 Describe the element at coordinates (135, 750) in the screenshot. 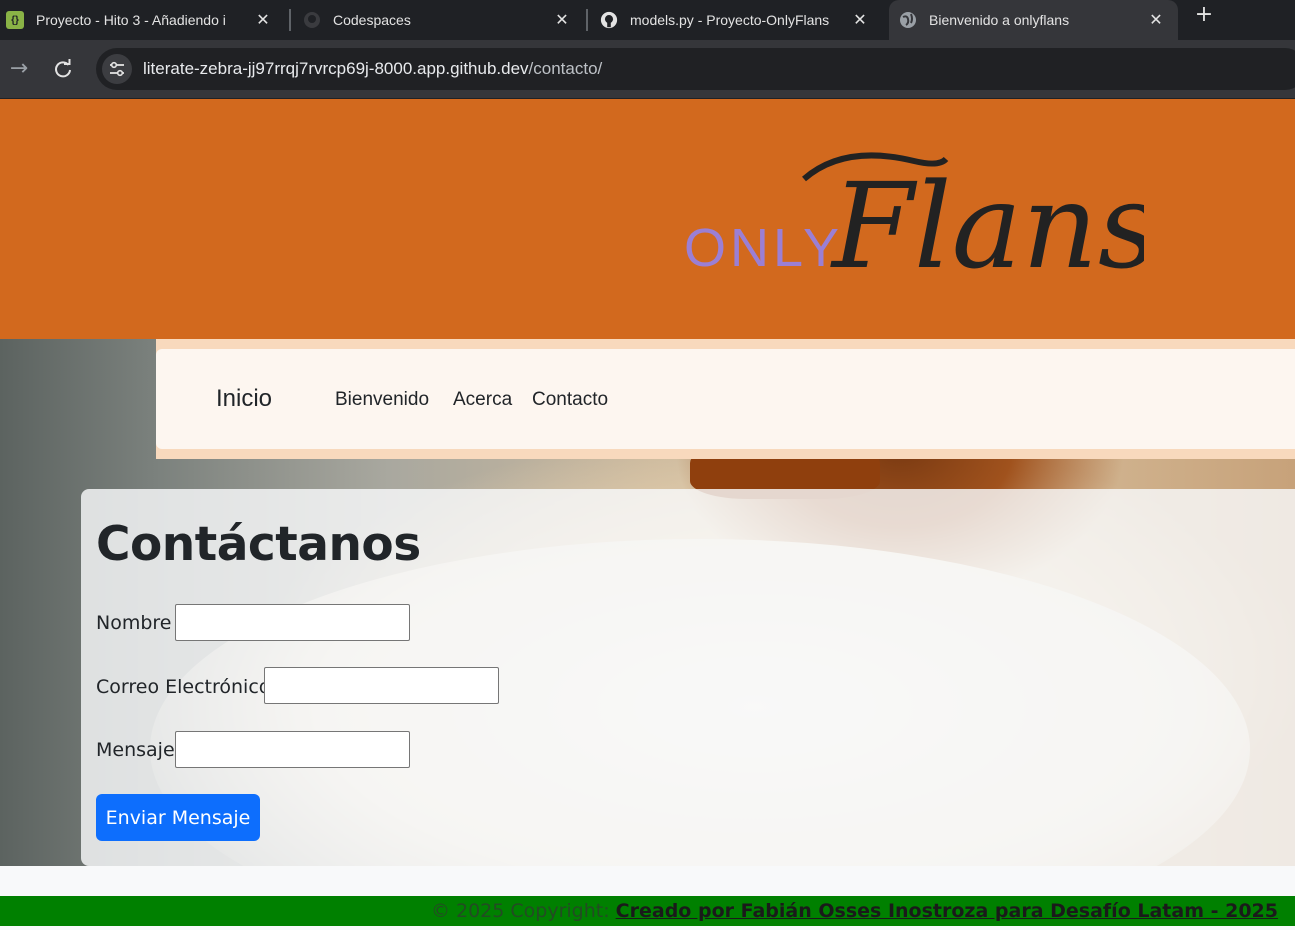

I see `message-label: Mensaje` at that location.